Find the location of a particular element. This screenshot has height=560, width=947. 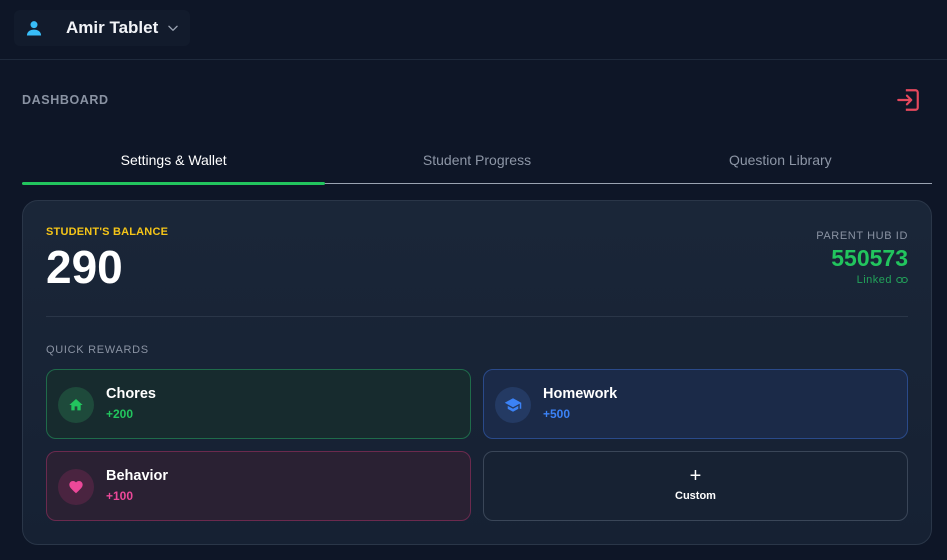

balance-label: STUDENT'S BALANCE is located at coordinates (107, 232).